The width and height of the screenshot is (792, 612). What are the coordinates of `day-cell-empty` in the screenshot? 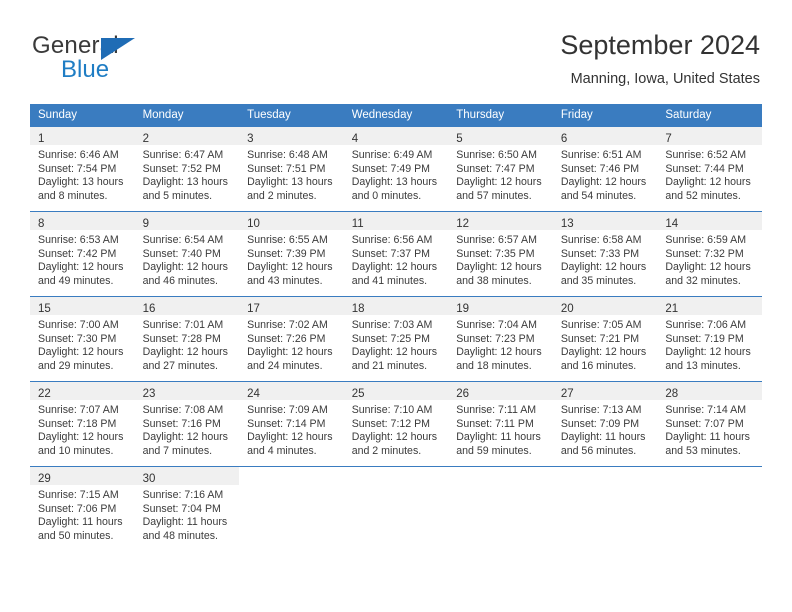 It's located at (291, 508).